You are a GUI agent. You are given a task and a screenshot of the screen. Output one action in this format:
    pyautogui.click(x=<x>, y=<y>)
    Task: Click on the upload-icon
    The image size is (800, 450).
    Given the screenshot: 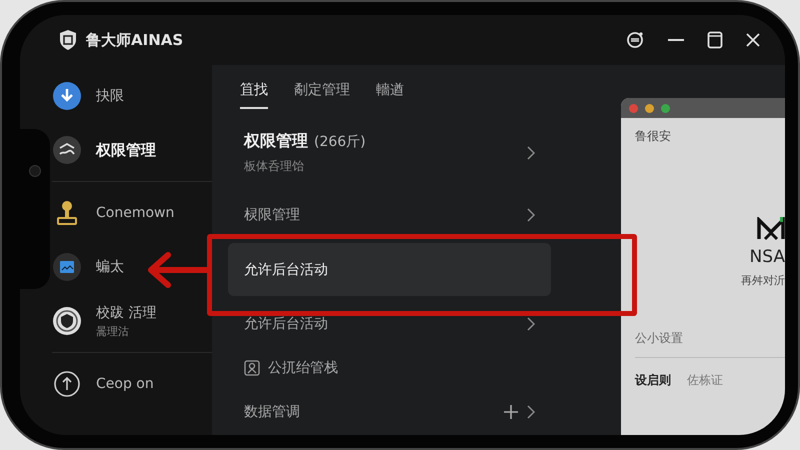 What is the action you would take?
    pyautogui.click(x=67, y=384)
    